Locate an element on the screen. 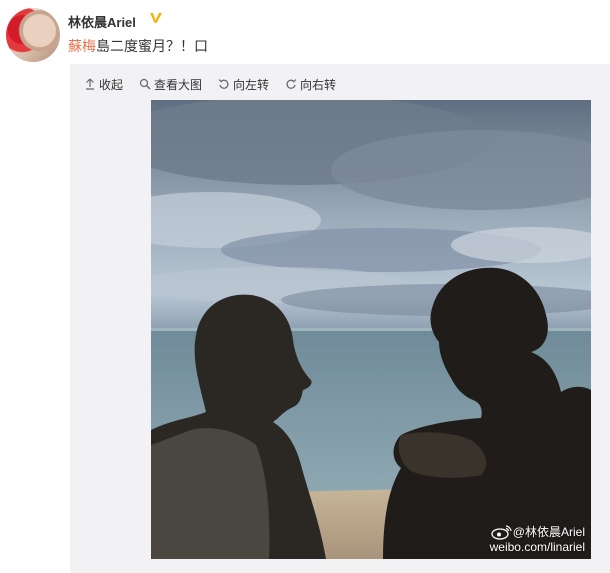 Image resolution: width=610 pixels, height=573 pixels. post-text-trailing: 口 is located at coordinates (201, 47).